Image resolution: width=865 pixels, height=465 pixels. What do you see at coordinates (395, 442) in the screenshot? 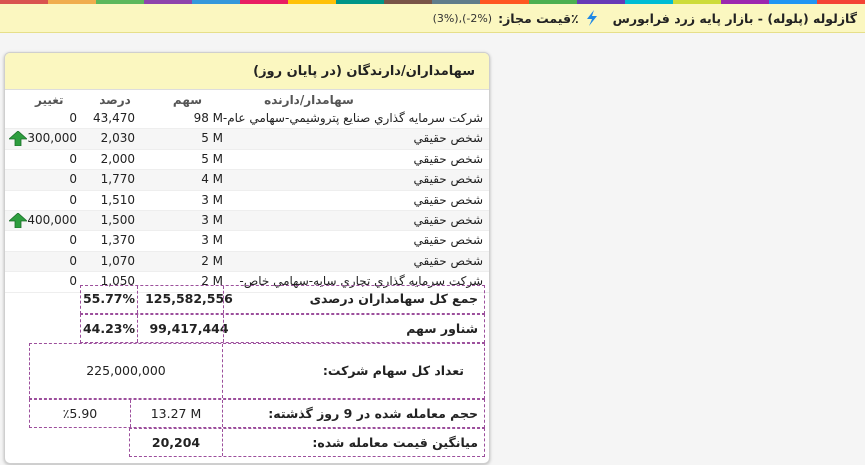
I see `avg-price-label: میانگین قیمت معامله شده:` at bounding box center [395, 442].